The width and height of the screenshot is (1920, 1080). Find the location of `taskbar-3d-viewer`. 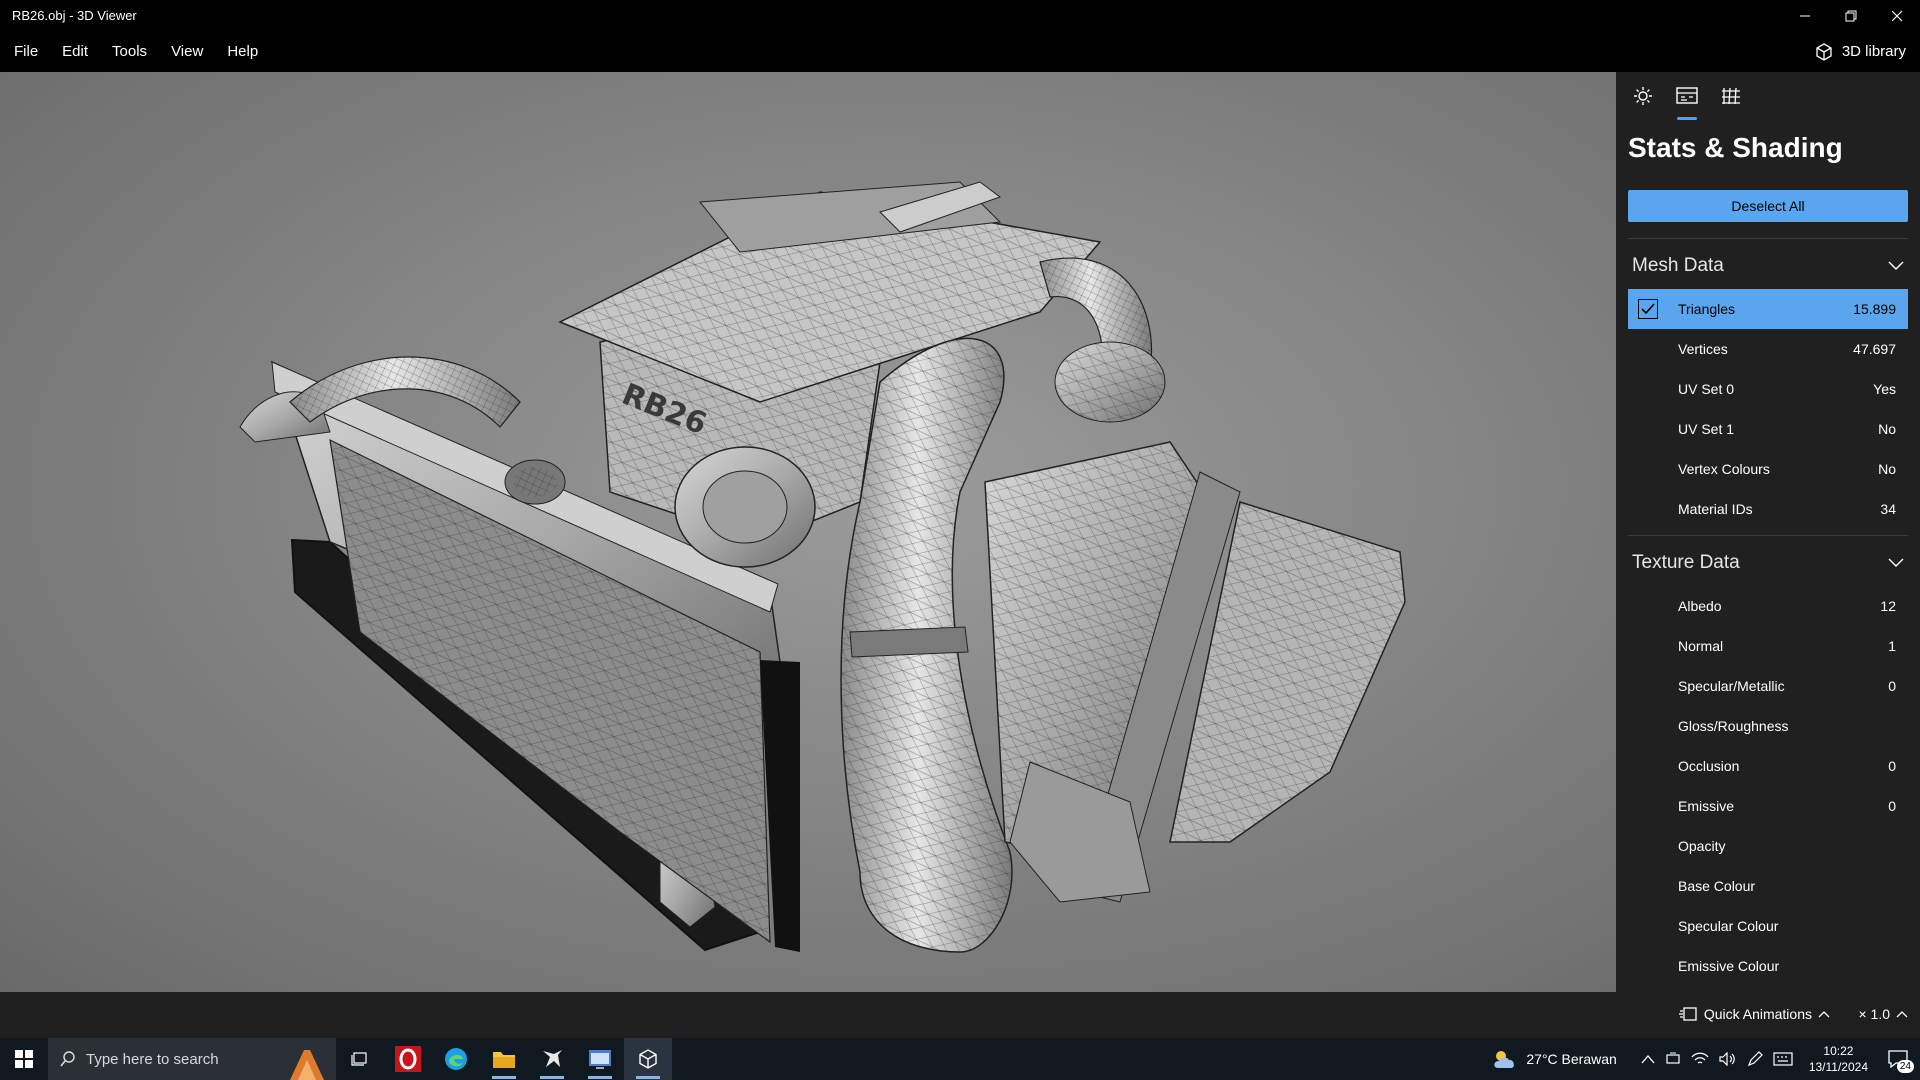

taskbar-3d-viewer is located at coordinates (648, 1059).